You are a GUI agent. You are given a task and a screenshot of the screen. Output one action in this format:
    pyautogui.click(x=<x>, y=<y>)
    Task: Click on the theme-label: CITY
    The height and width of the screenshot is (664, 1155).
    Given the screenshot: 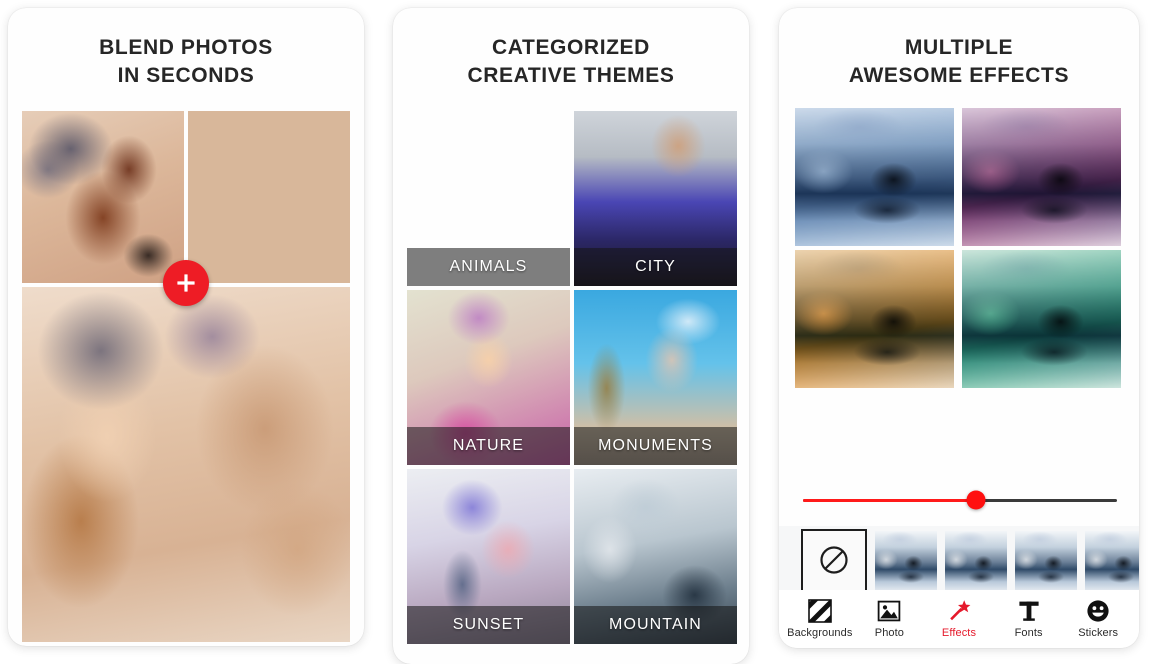 What is the action you would take?
    pyautogui.click(x=655, y=267)
    